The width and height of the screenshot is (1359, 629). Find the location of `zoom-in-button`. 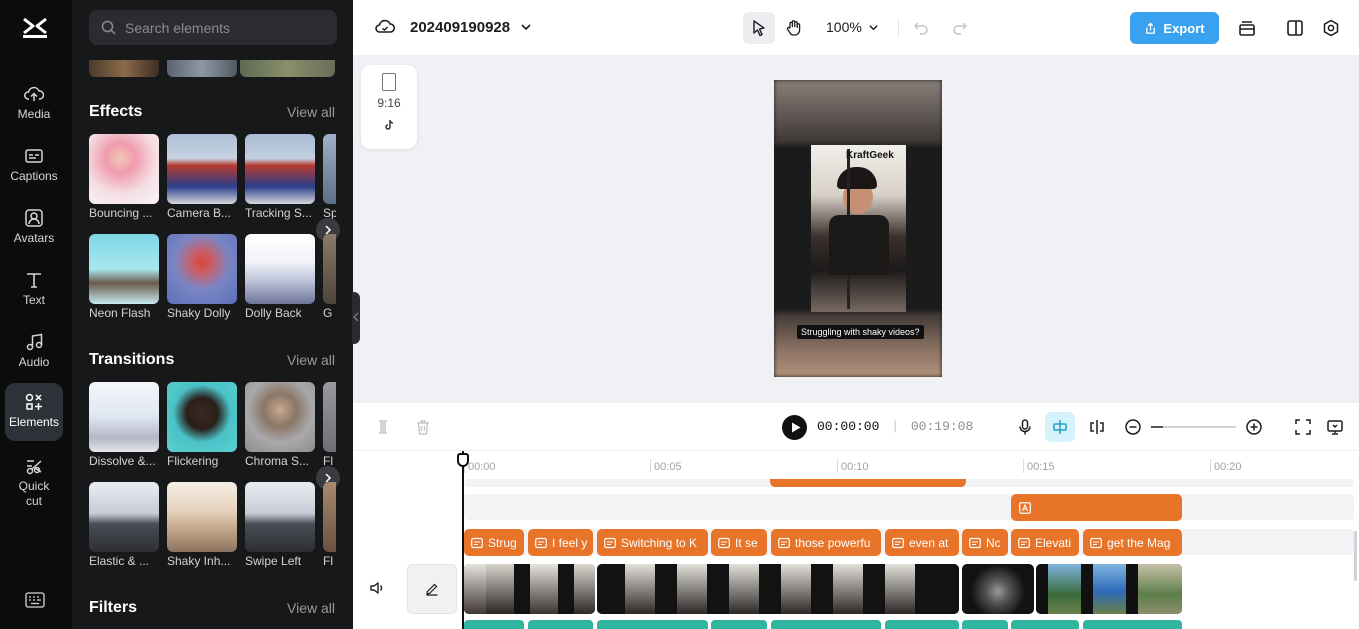

zoom-in-button is located at coordinates (1254, 427).